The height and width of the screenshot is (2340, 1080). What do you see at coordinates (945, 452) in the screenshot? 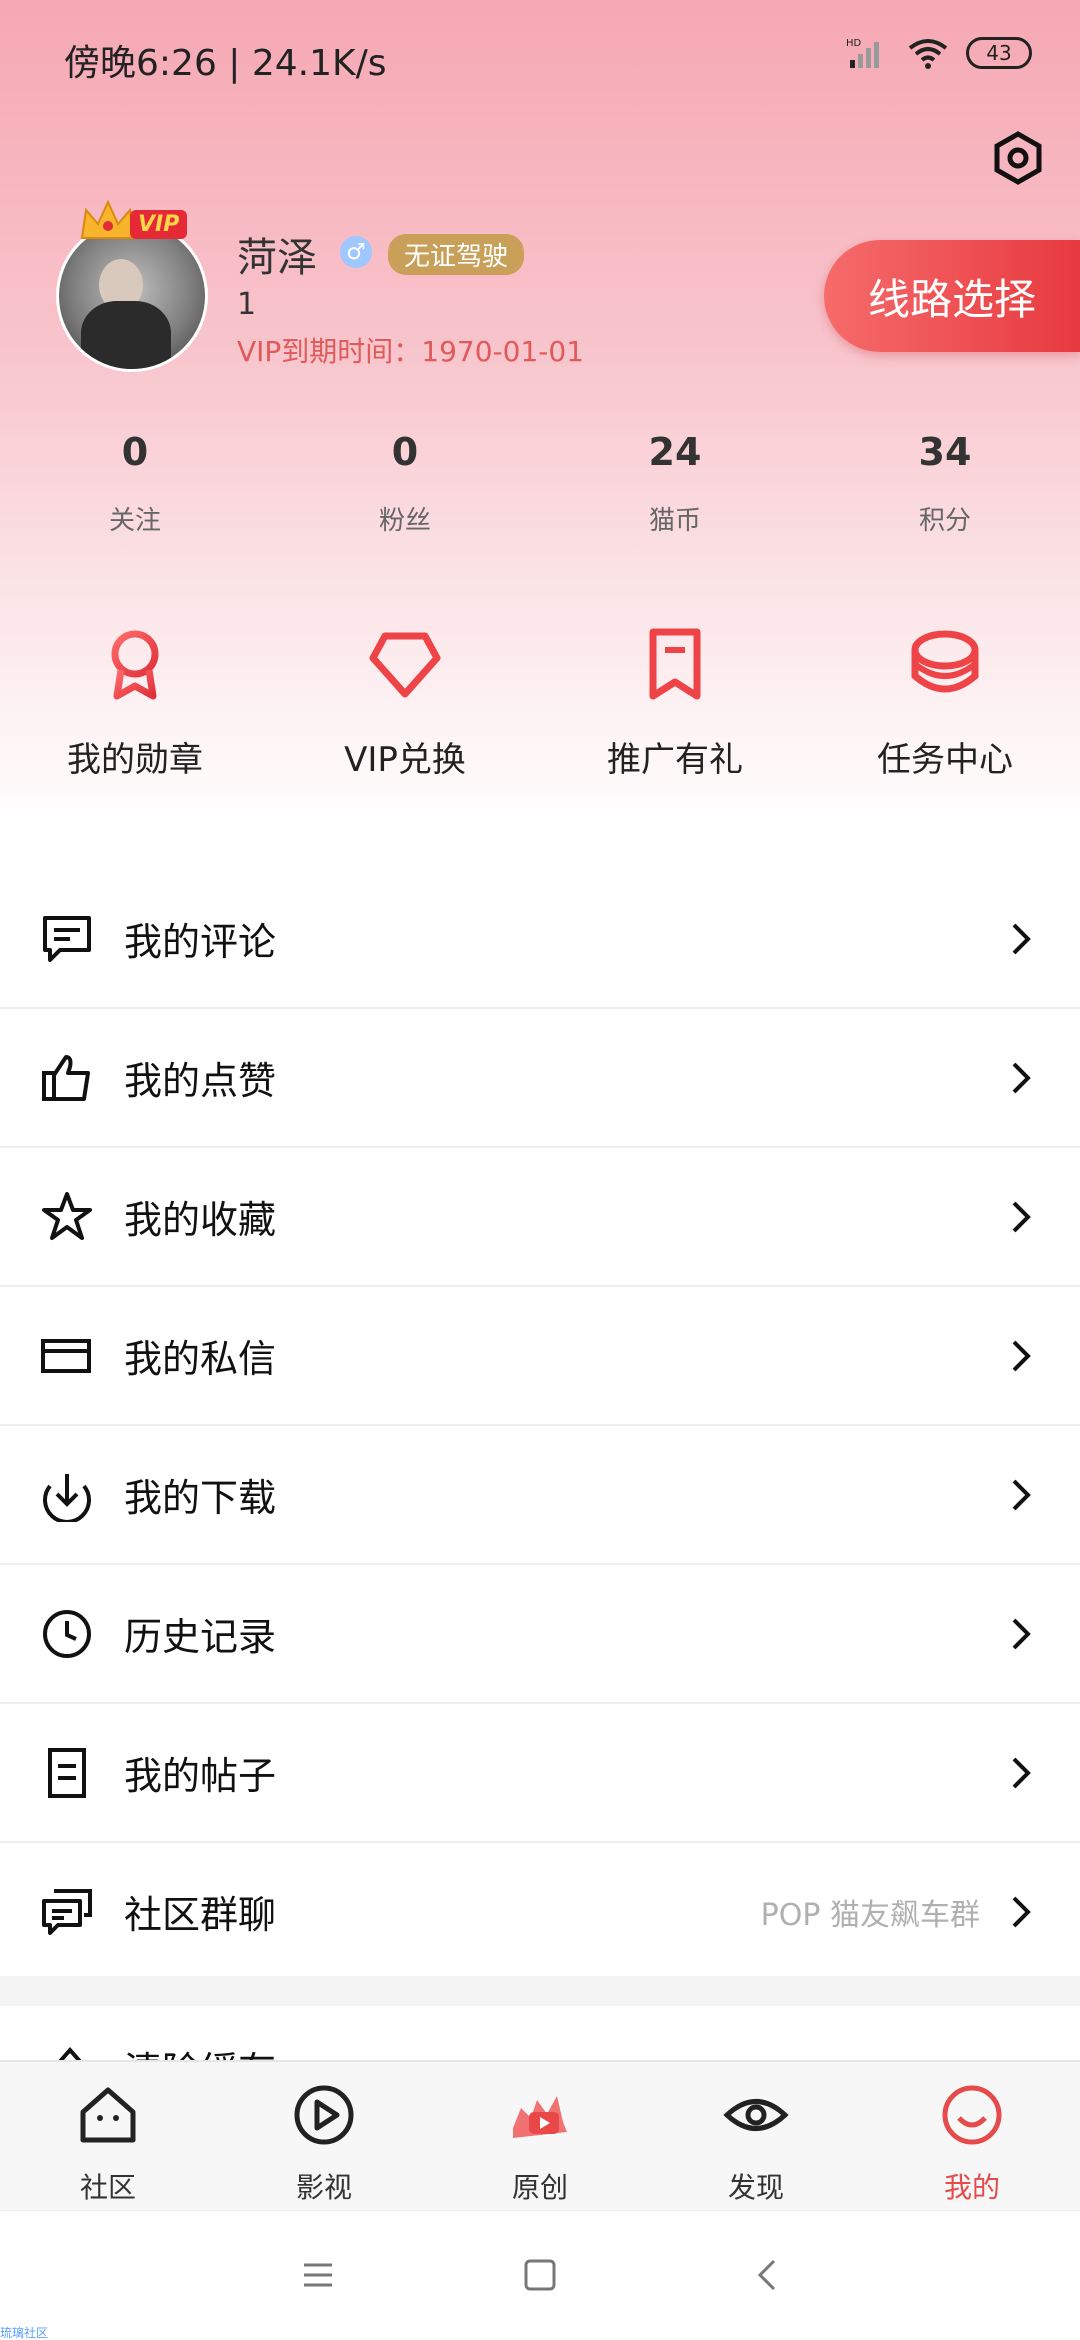
I see `stat-value: 34` at bounding box center [945, 452].